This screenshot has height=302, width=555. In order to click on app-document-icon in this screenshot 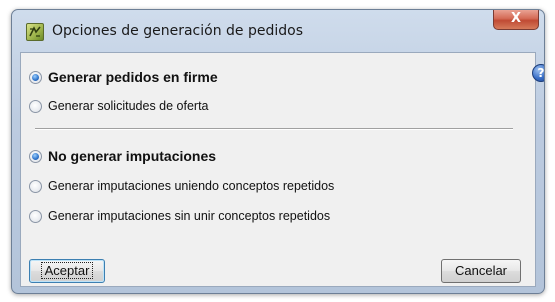, I will do `click(35, 32)`.